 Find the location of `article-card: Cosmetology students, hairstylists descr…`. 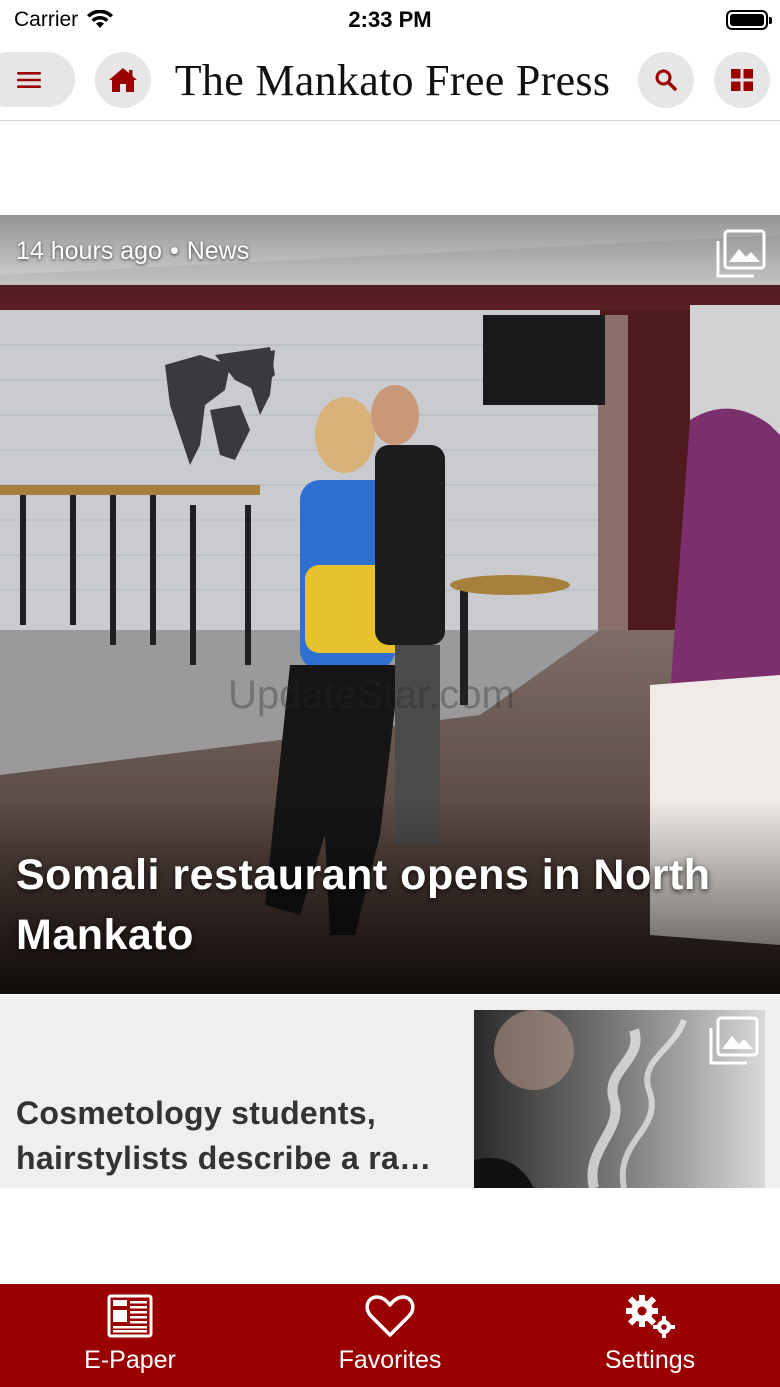

article-card: Cosmetology students, hairstylists descr… is located at coordinates (390, 1091).